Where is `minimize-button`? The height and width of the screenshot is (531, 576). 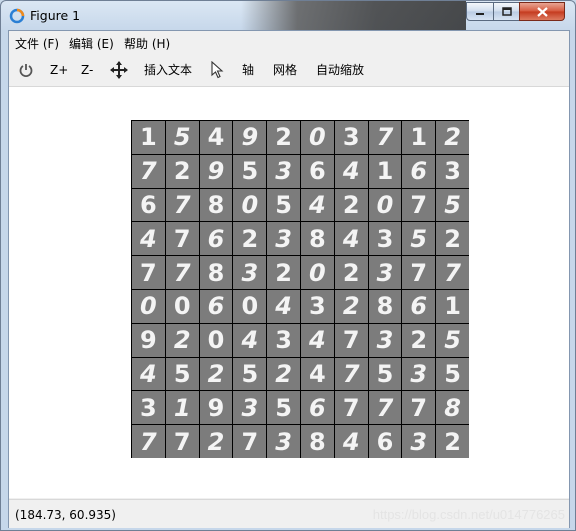
minimize-button is located at coordinates (480, 11).